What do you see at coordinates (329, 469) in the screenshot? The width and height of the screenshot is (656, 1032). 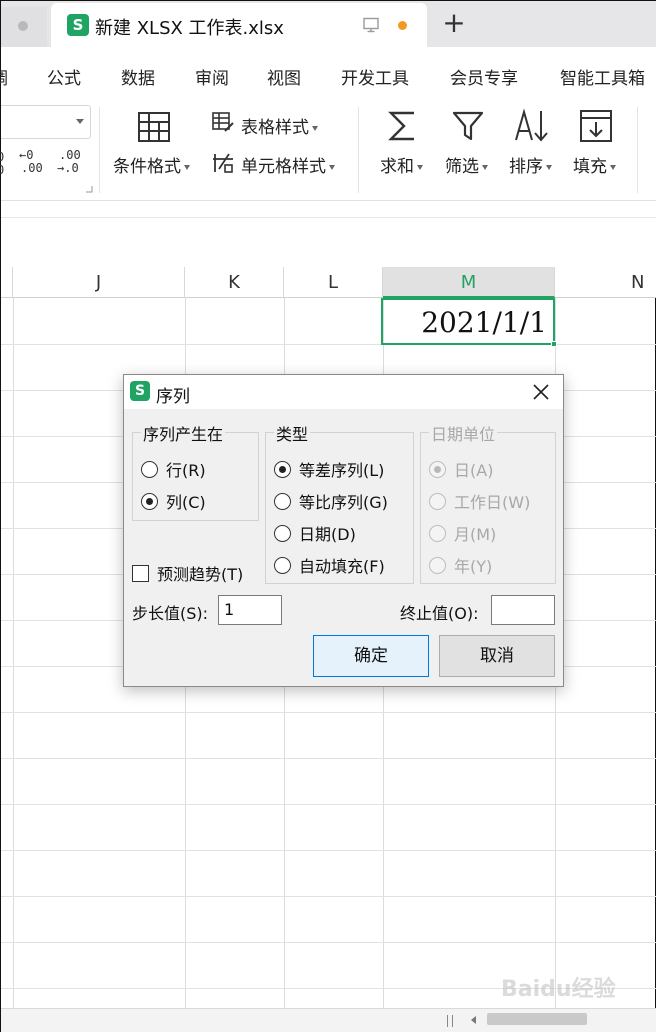 I see `type-linear-radio: 等差序列(L)` at bounding box center [329, 469].